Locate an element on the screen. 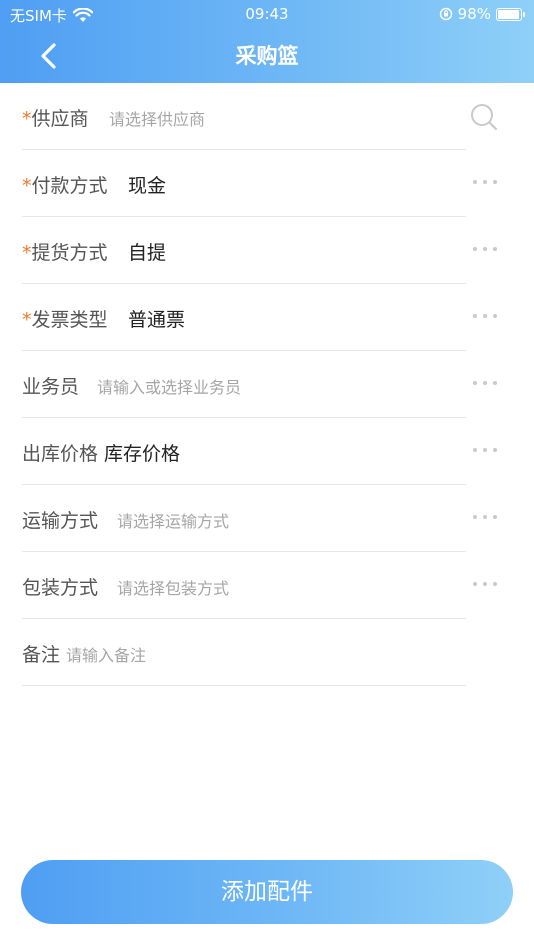 The width and height of the screenshot is (534, 950). invoice-label: *发票类型 is located at coordinates (65, 320).